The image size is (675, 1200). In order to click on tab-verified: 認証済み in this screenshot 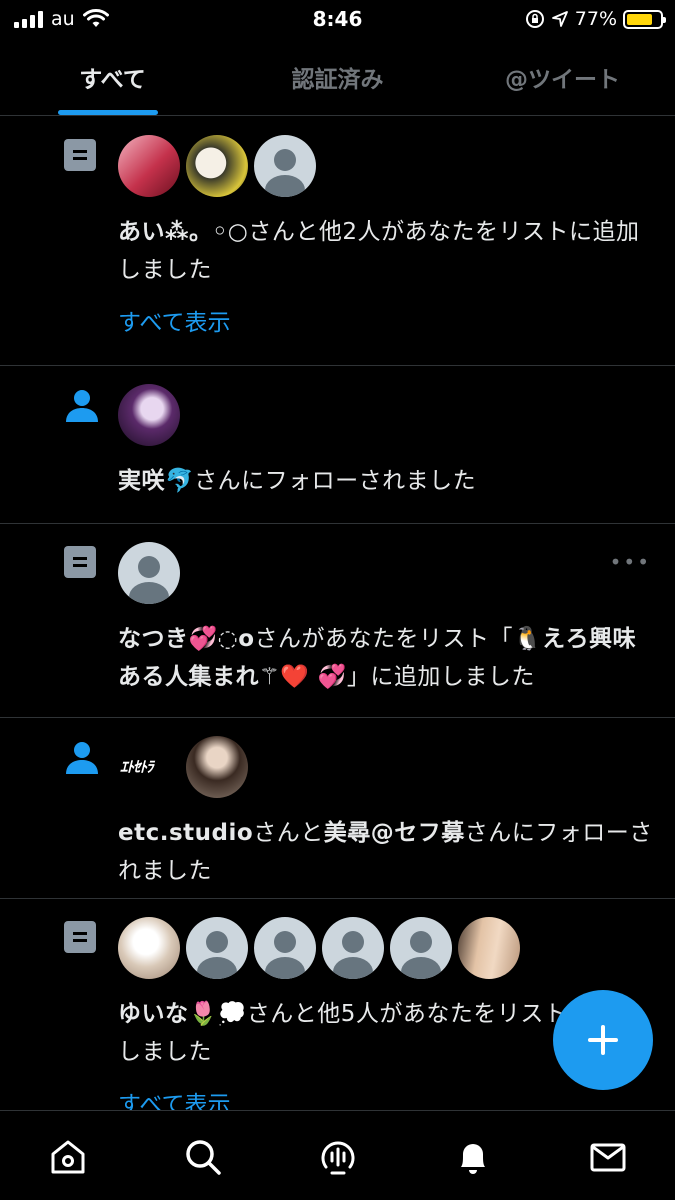, I will do `click(337, 82)`.